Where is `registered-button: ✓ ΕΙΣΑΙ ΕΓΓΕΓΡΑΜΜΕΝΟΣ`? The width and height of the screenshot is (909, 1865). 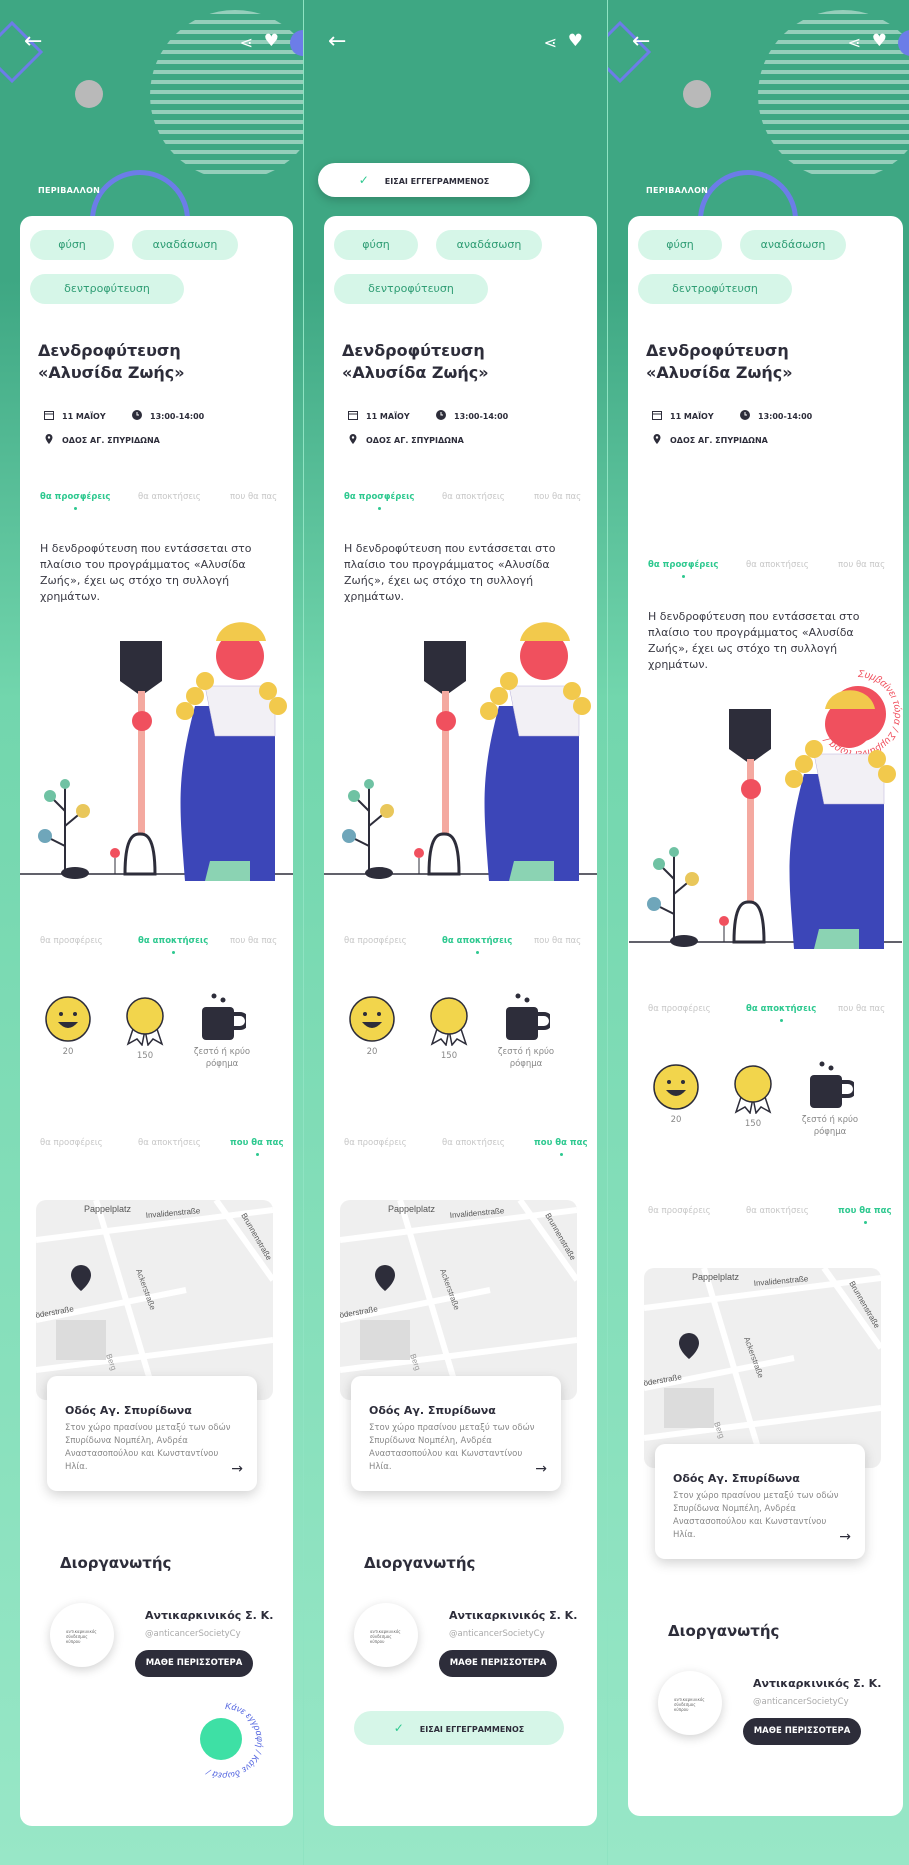
registered-button: ✓ ΕΙΣΑΙ ΕΓΓΕΓΡΑΜΜΕΝΟΣ is located at coordinates (459, 1728).